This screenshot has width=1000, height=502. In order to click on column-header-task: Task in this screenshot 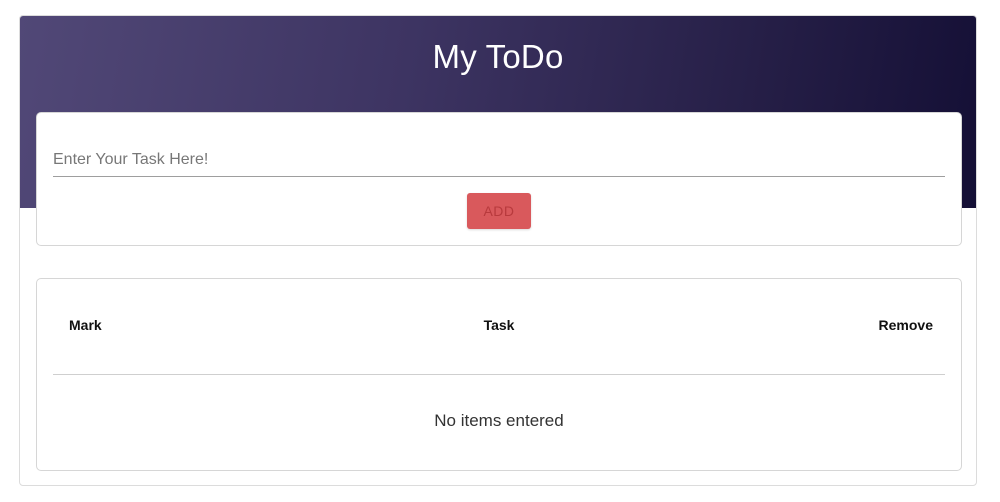, I will do `click(499, 325)`.